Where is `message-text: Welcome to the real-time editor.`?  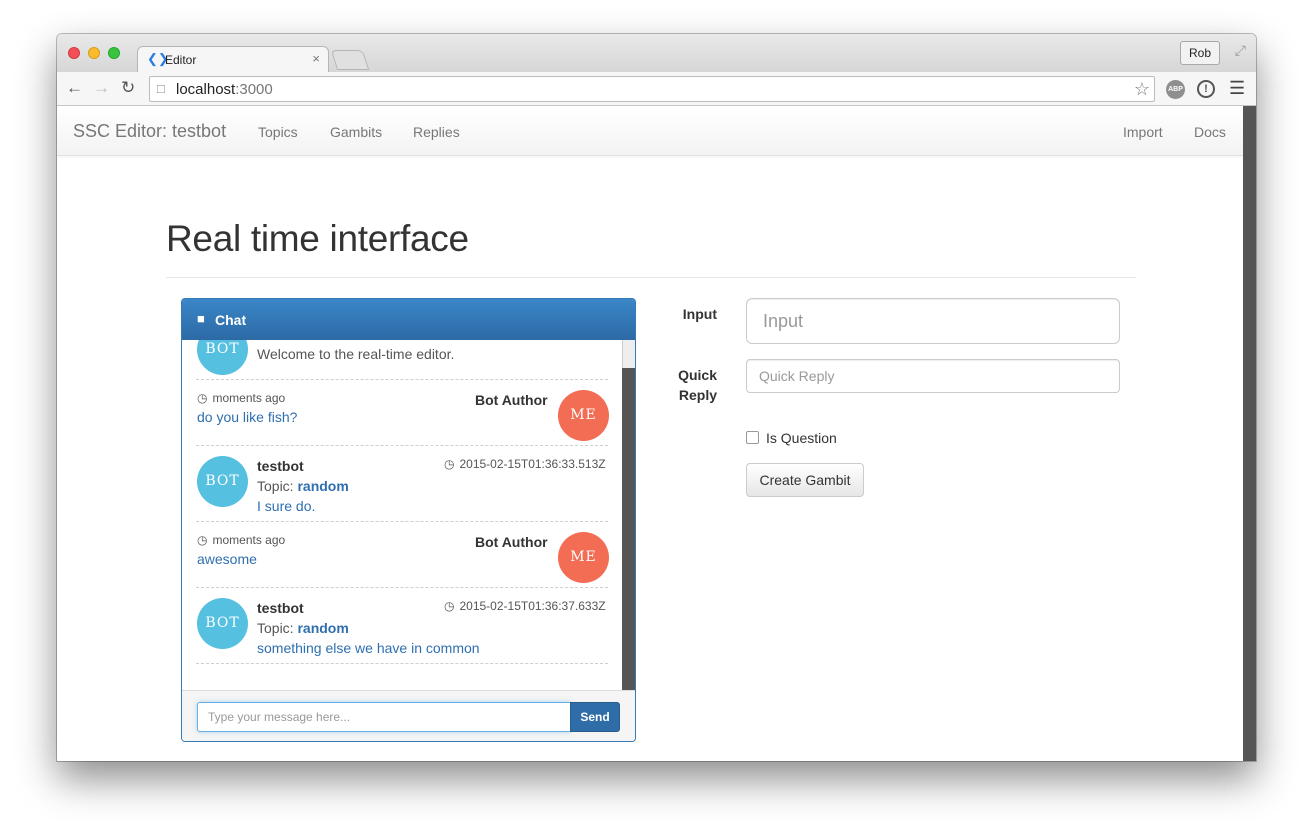 message-text: Welcome to the real-time editor. is located at coordinates (356, 354).